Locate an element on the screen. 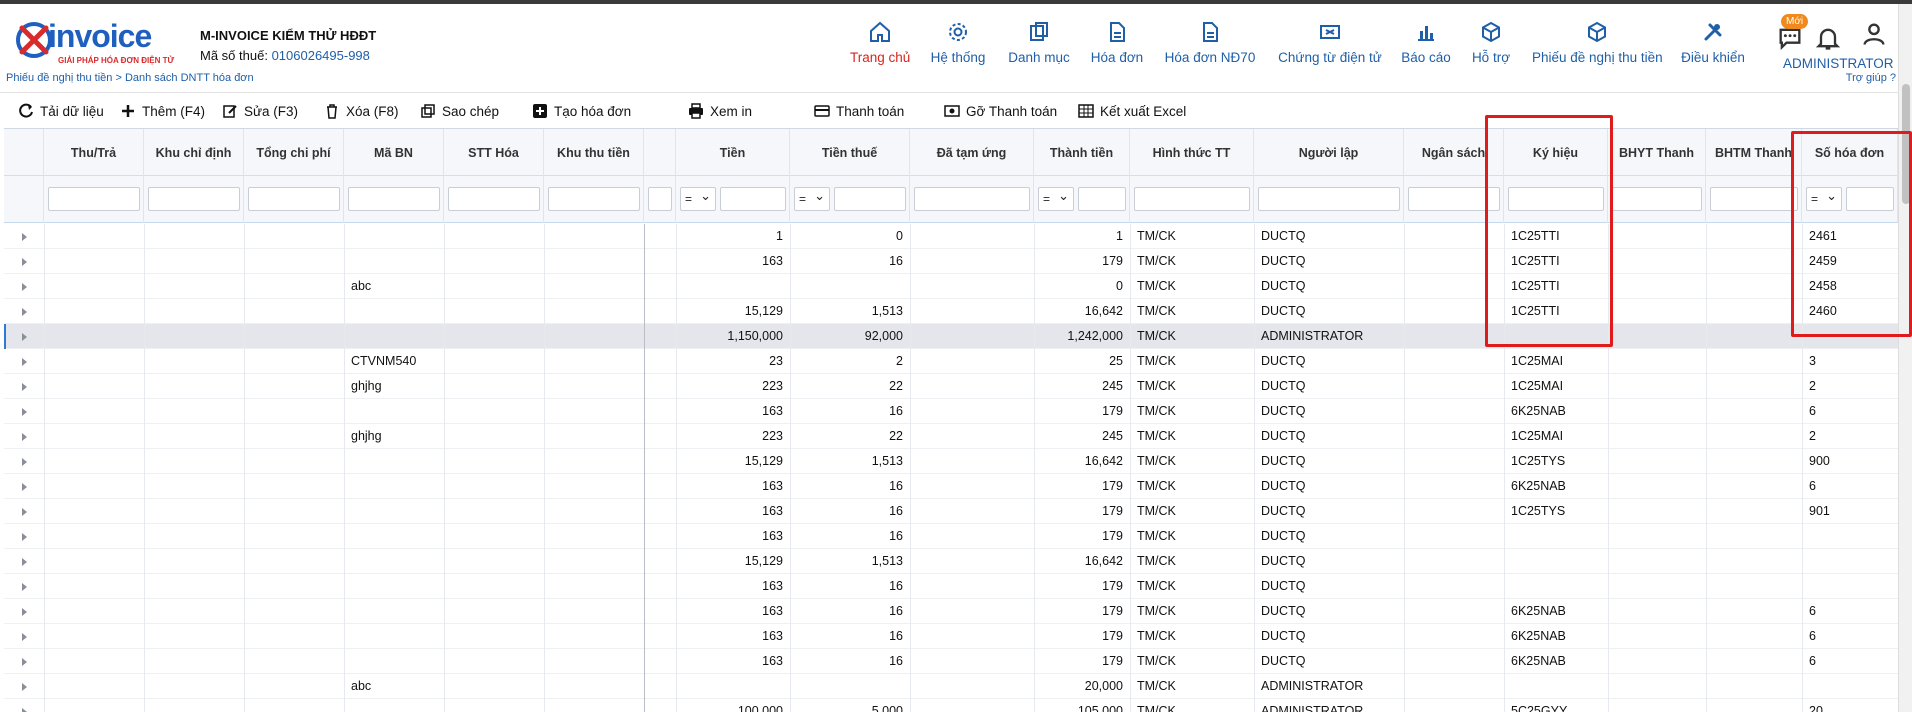  minvoice-logo: invoice GIẢI PHÁP HÓA ĐƠN ĐIỆN TỬ is located at coordinates (99, 43).